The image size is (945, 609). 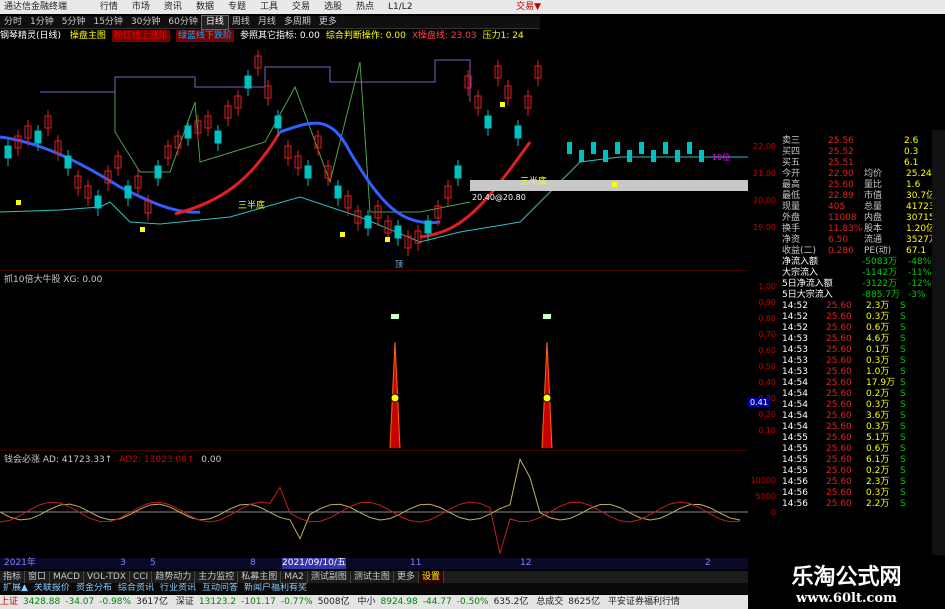 I want to click on cell: 总量, so click(x=873, y=207).